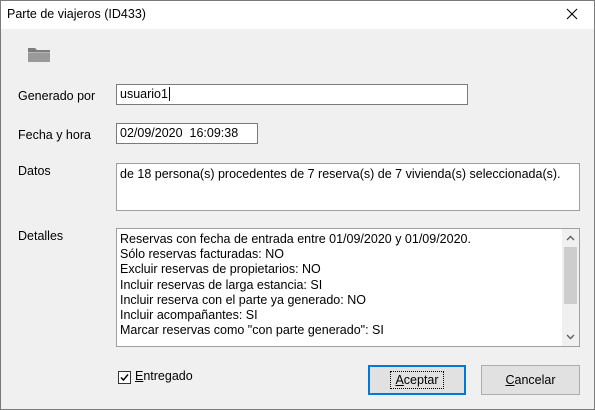 Image resolution: width=595 pixels, height=410 pixels. Describe the element at coordinates (202, 254) in the screenshot. I see `detalles-line: Sólo reservas facturadas: NO` at that location.